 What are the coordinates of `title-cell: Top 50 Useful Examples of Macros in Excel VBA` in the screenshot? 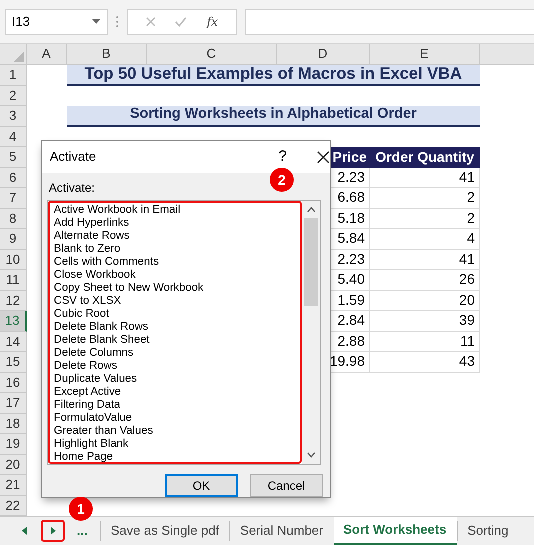 It's located at (273, 75).